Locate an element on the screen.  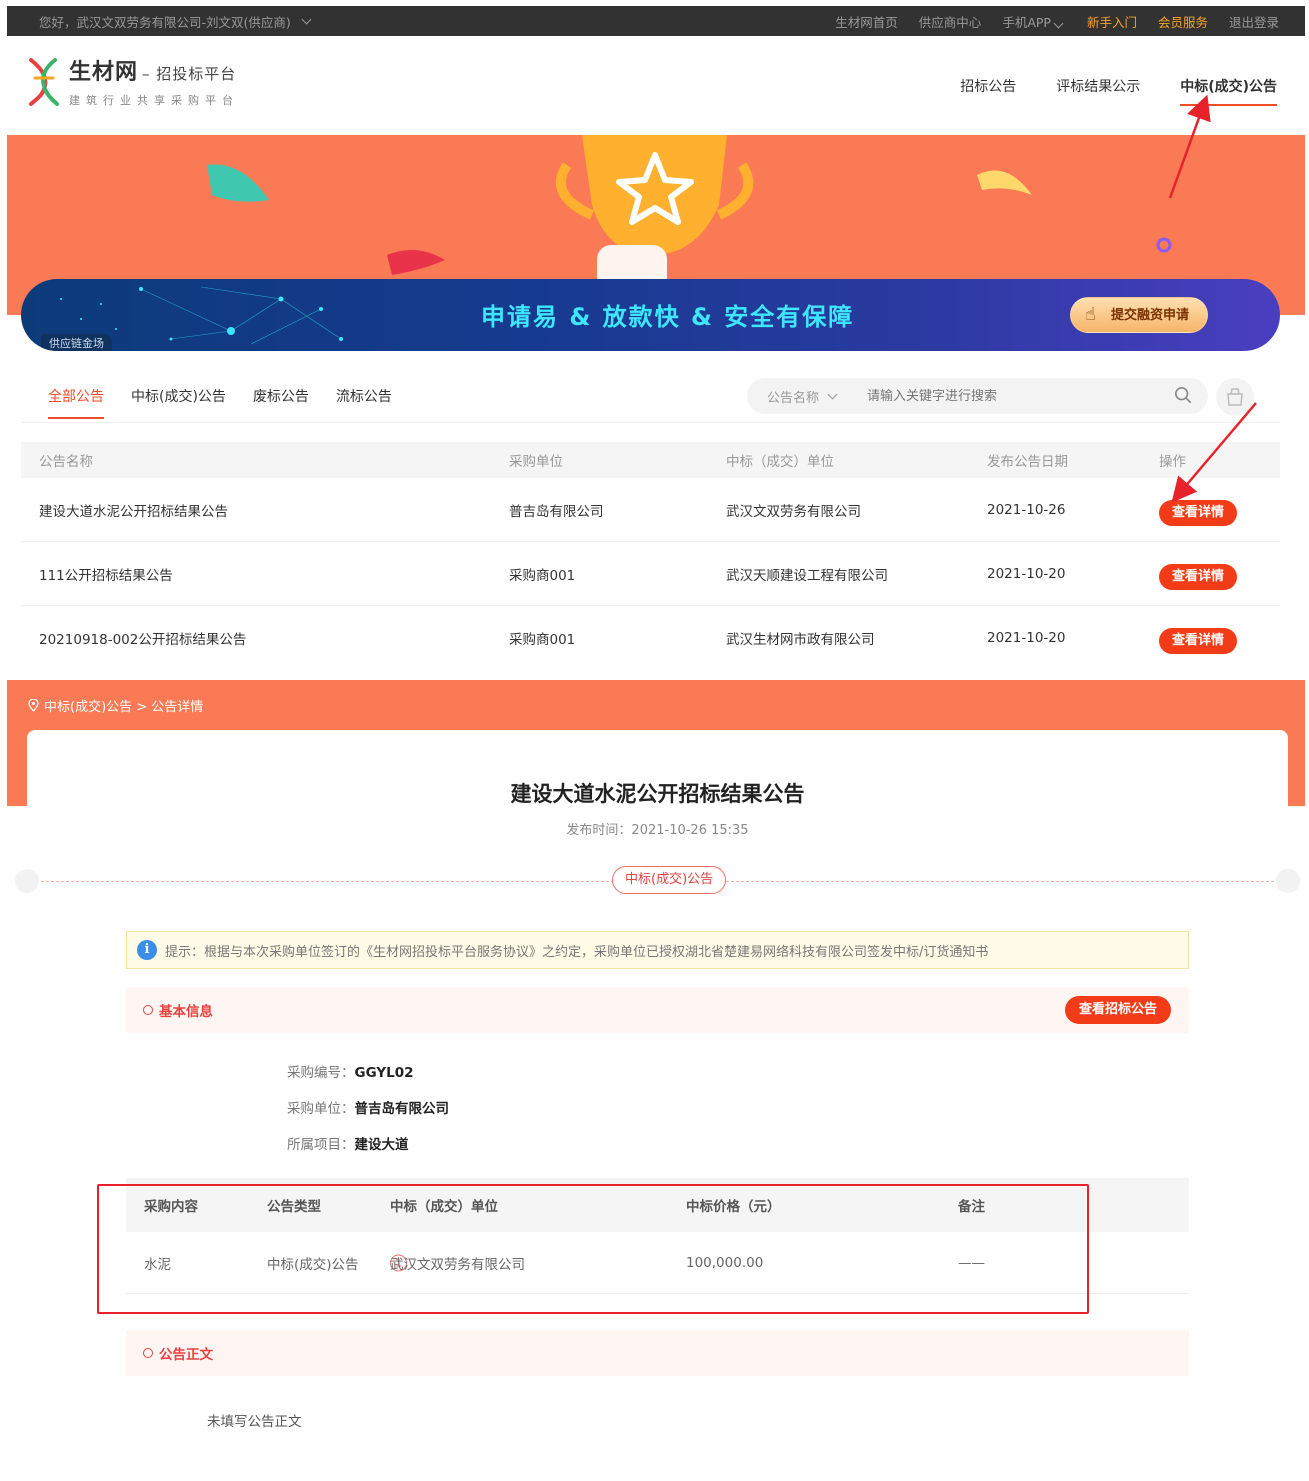
cart-button is located at coordinates (1235, 397).